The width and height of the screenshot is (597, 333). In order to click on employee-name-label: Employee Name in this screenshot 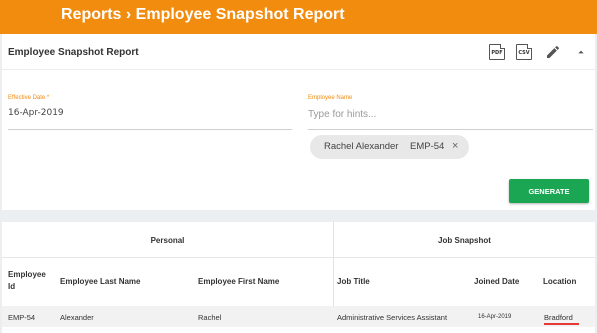, I will do `click(330, 98)`.